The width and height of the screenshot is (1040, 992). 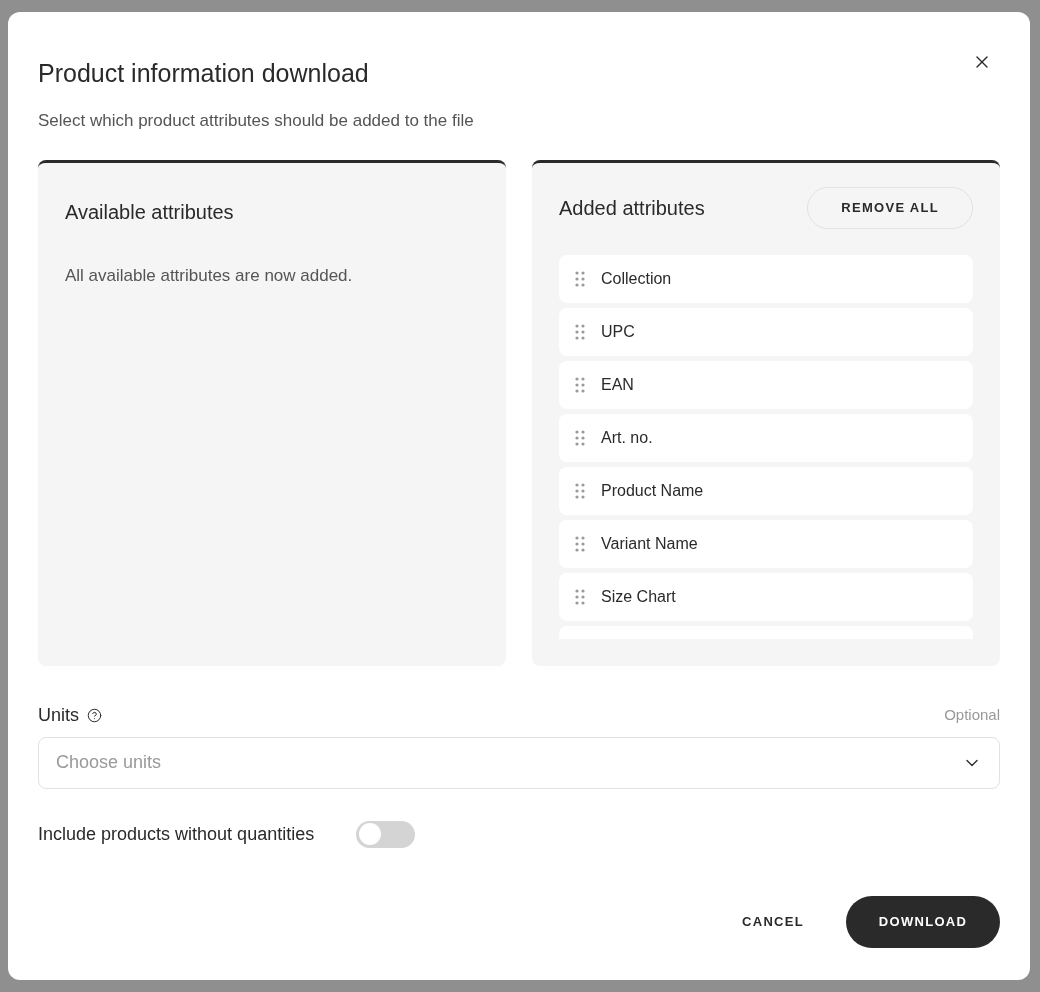 I want to click on attribute-item: Variant Name, so click(x=766, y=543).